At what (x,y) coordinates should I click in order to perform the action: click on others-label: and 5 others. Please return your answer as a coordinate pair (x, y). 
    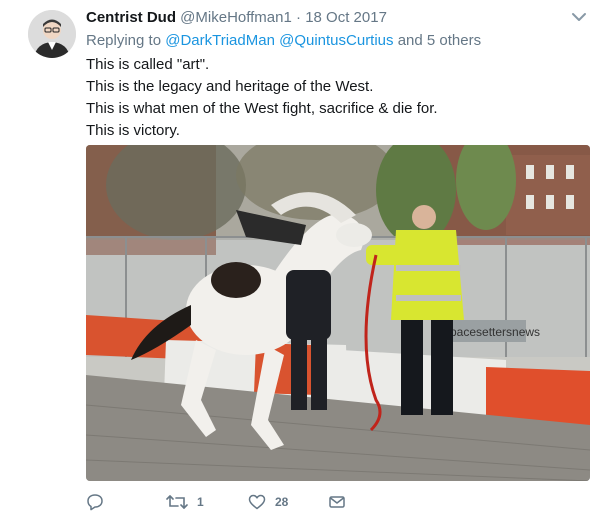
    Looking at the image, I should click on (439, 40).